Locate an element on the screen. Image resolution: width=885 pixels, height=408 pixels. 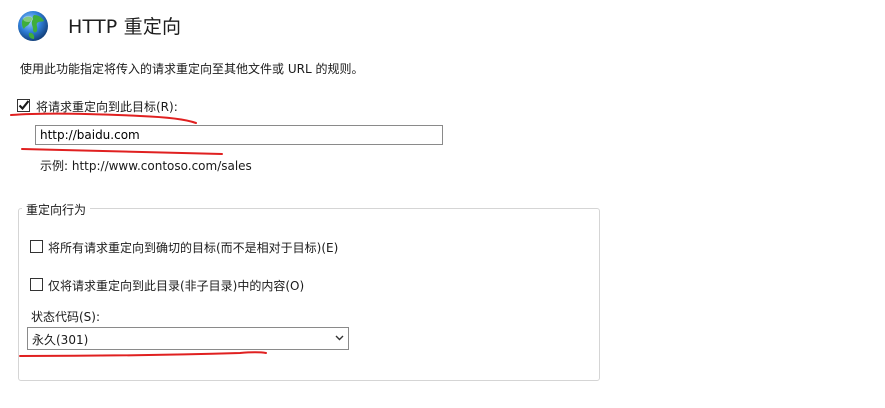
status-code-select: 永久(301) is located at coordinates (188, 338).